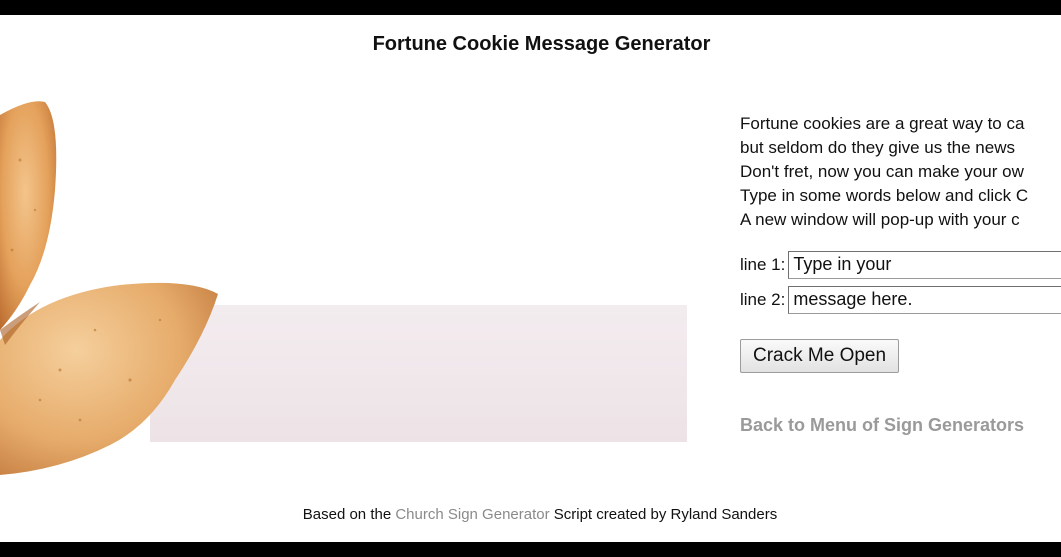 The height and width of the screenshot is (557, 1061). Describe the element at coordinates (541, 44) in the screenshot. I see `page-title: Fortune Cookie Message Generator` at that location.